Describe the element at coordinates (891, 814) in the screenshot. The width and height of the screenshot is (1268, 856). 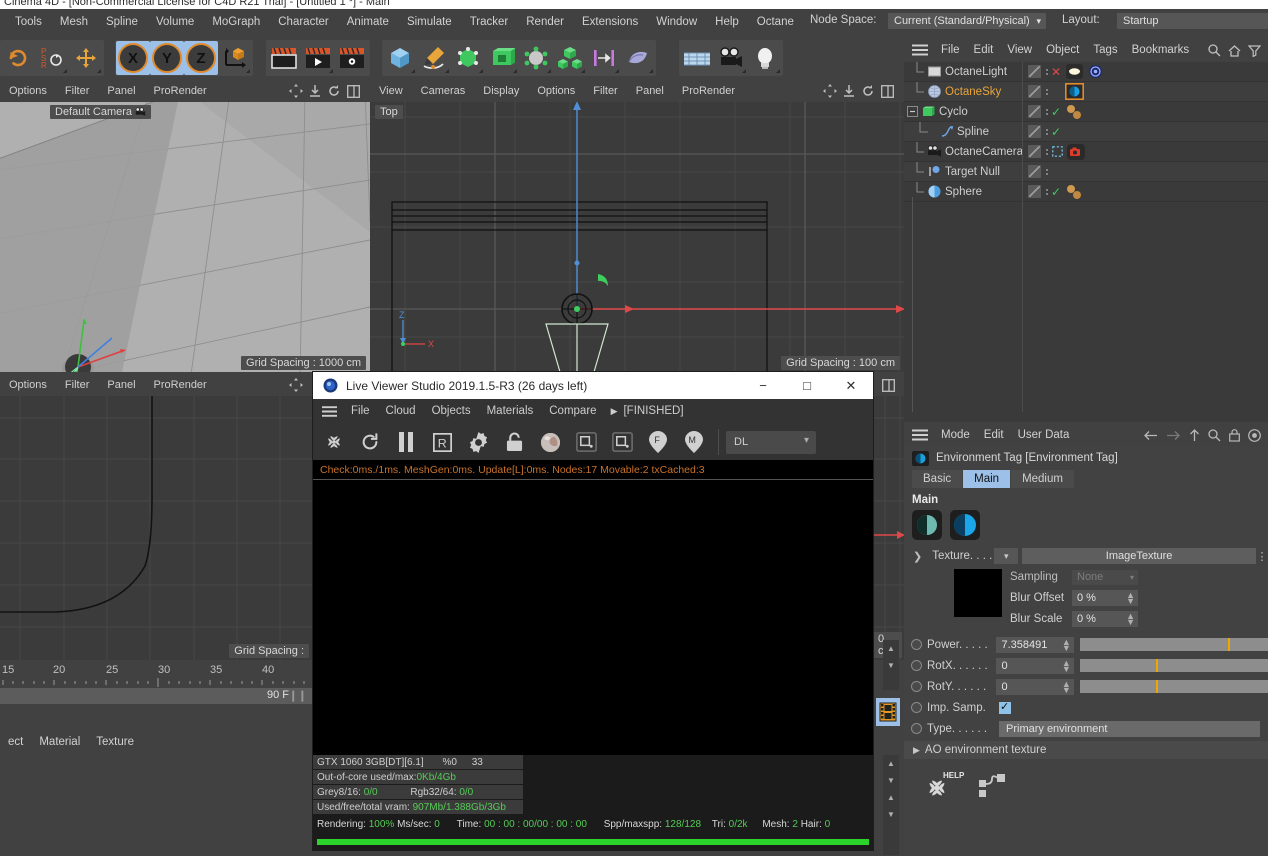
I see `scroll-down-arrow-2: ▼` at that location.